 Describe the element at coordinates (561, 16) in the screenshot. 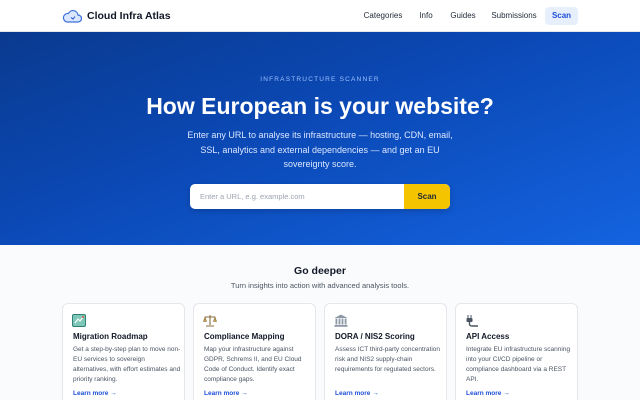

I see `nav-scan-button: Scan` at that location.